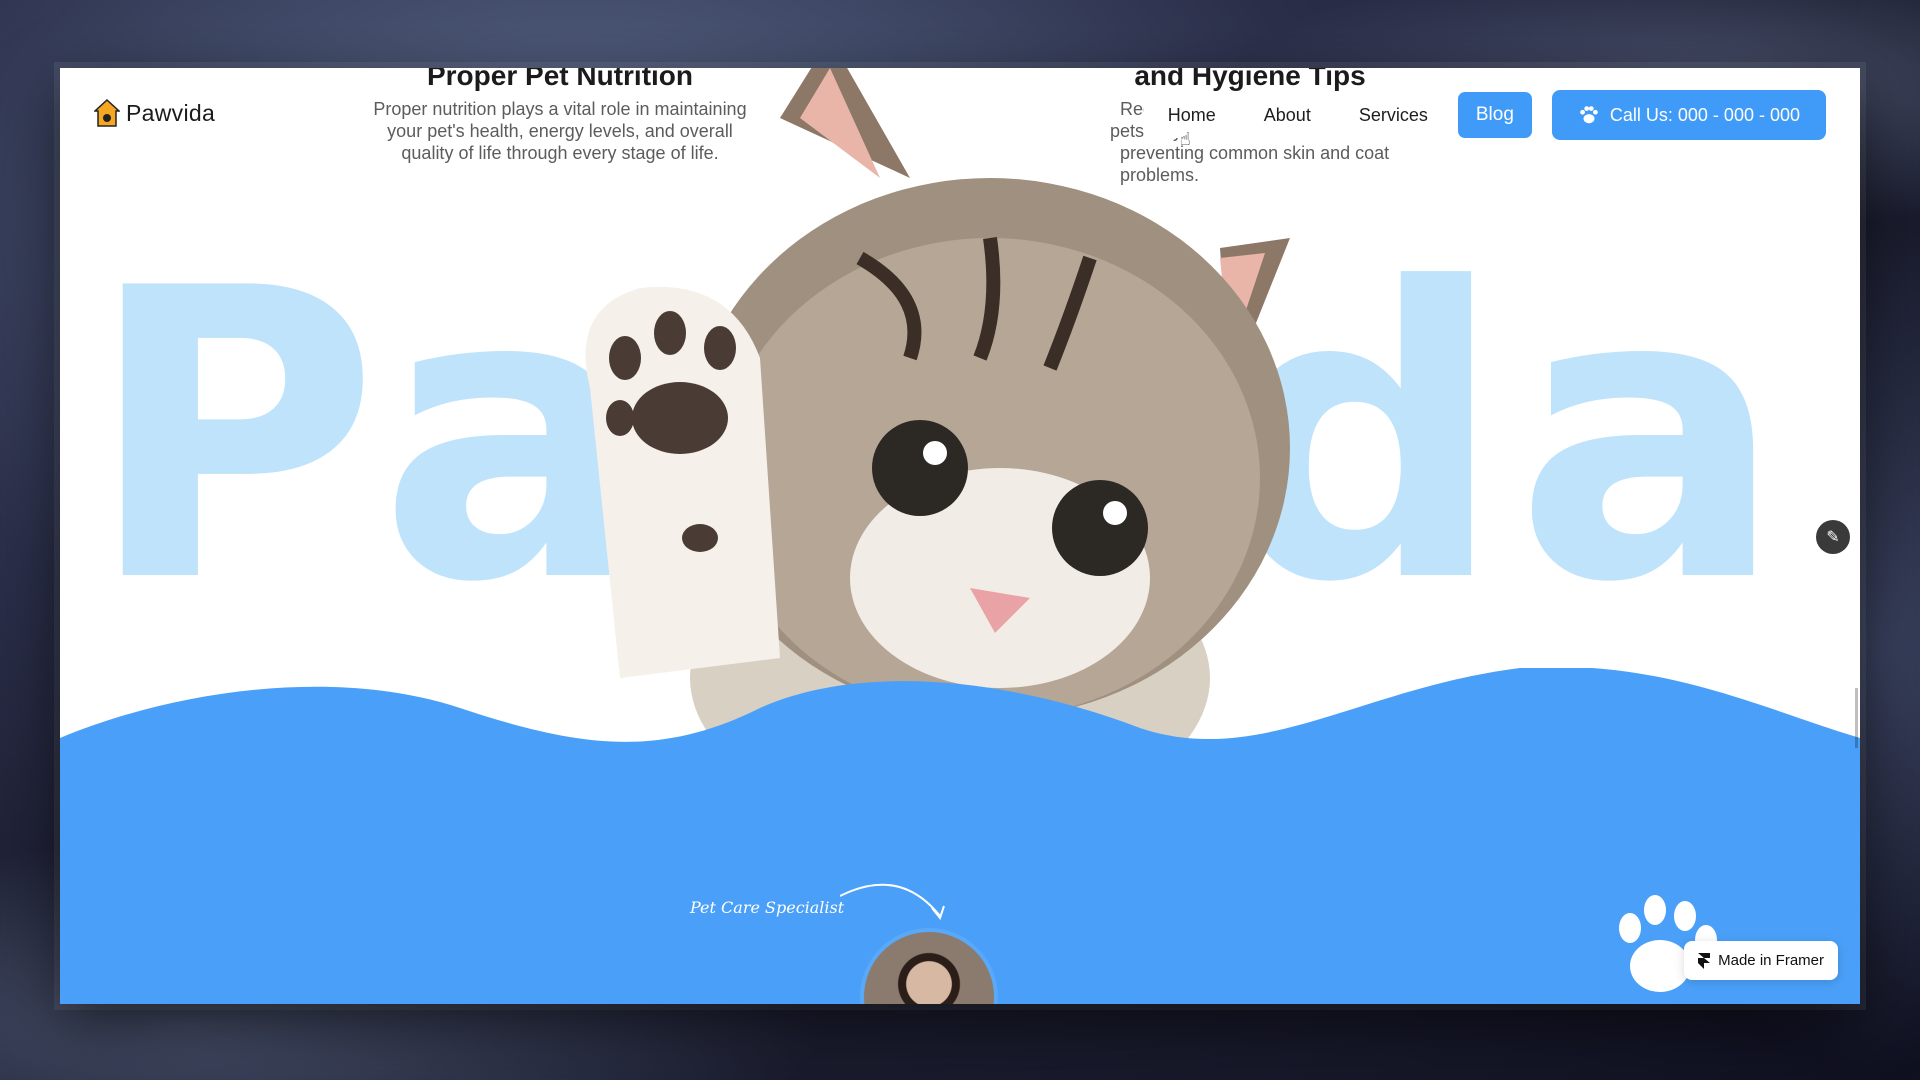 The height and width of the screenshot is (1080, 1920). Describe the element at coordinates (1704, 960) in the screenshot. I see `framer-logo-icon` at that location.